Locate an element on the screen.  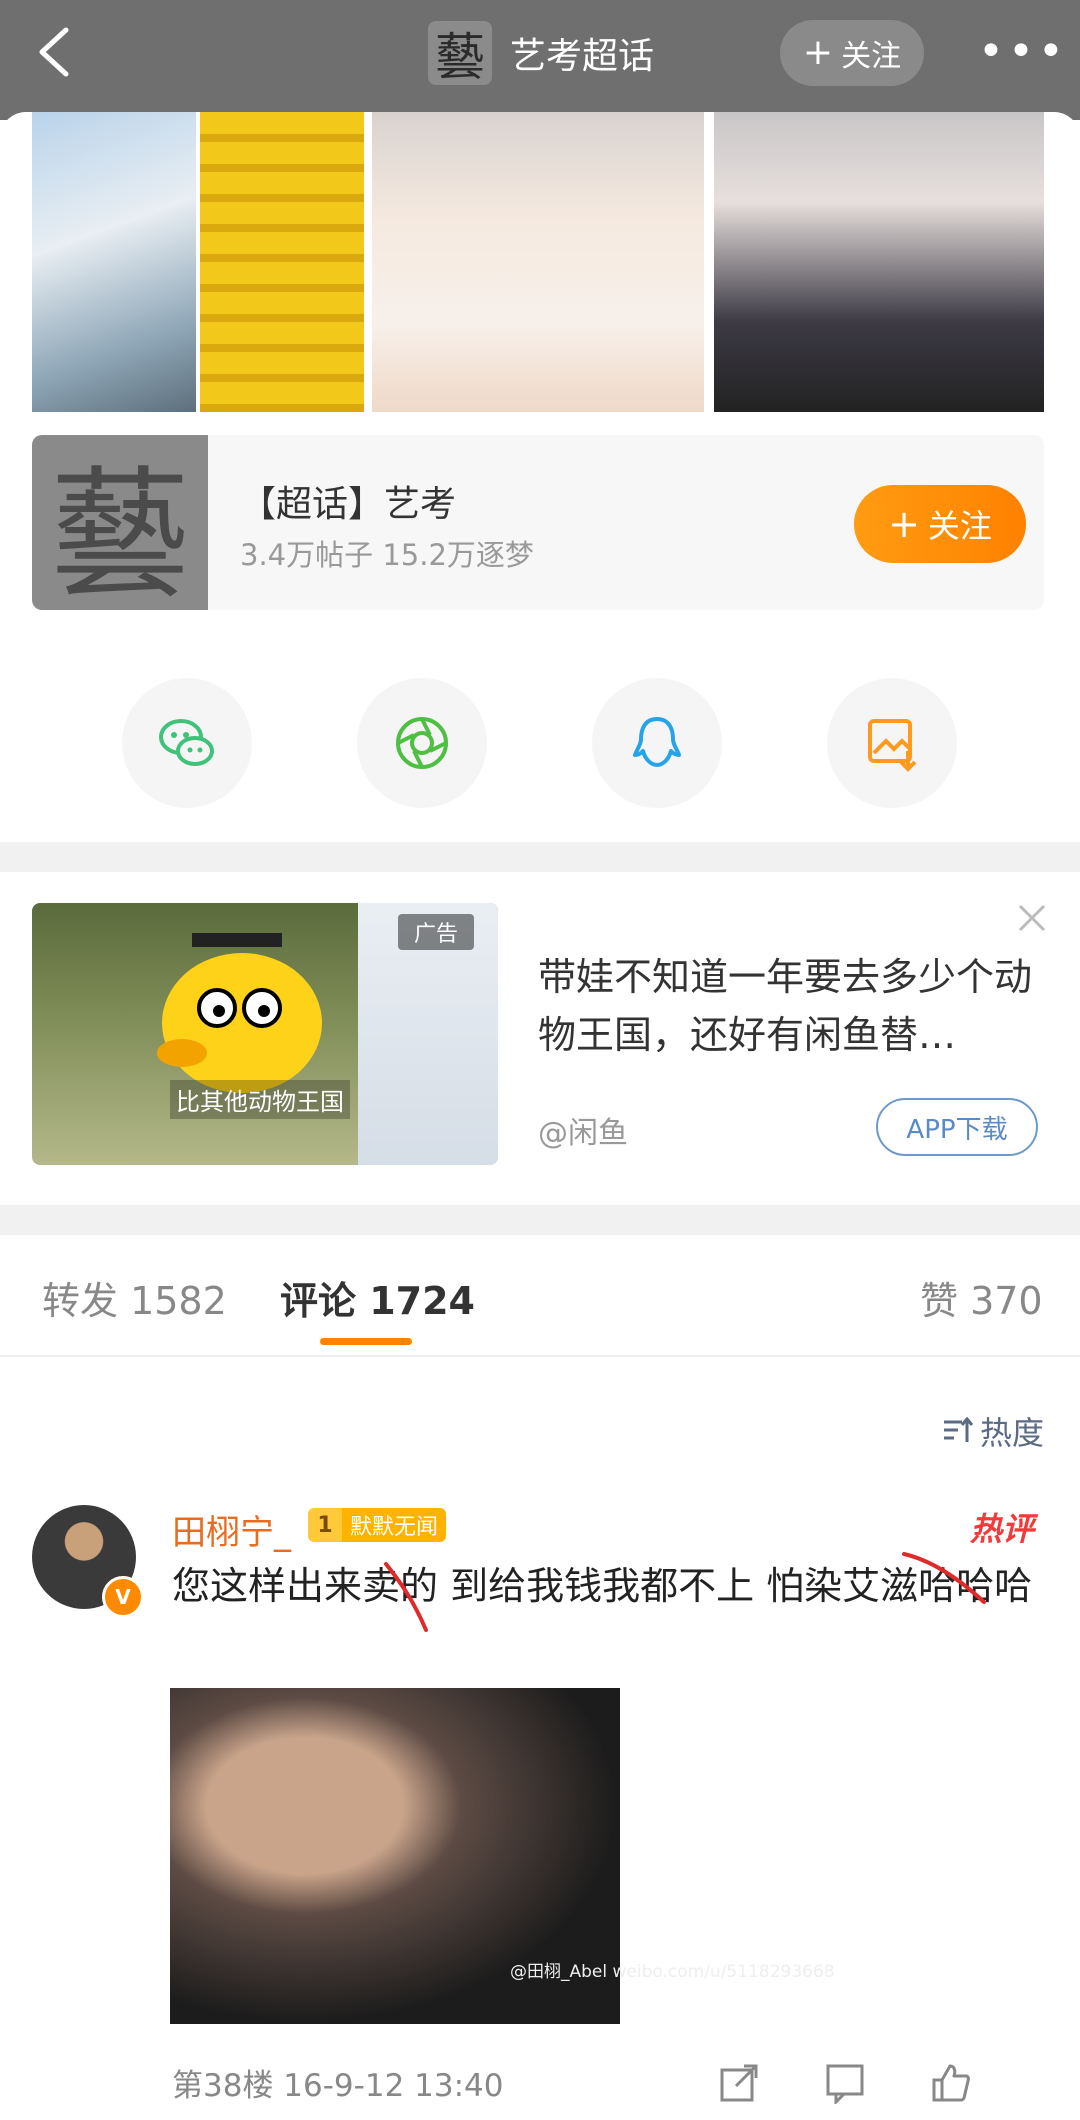
tab-repost: 转发 1582 is located at coordinates (134, 1297).